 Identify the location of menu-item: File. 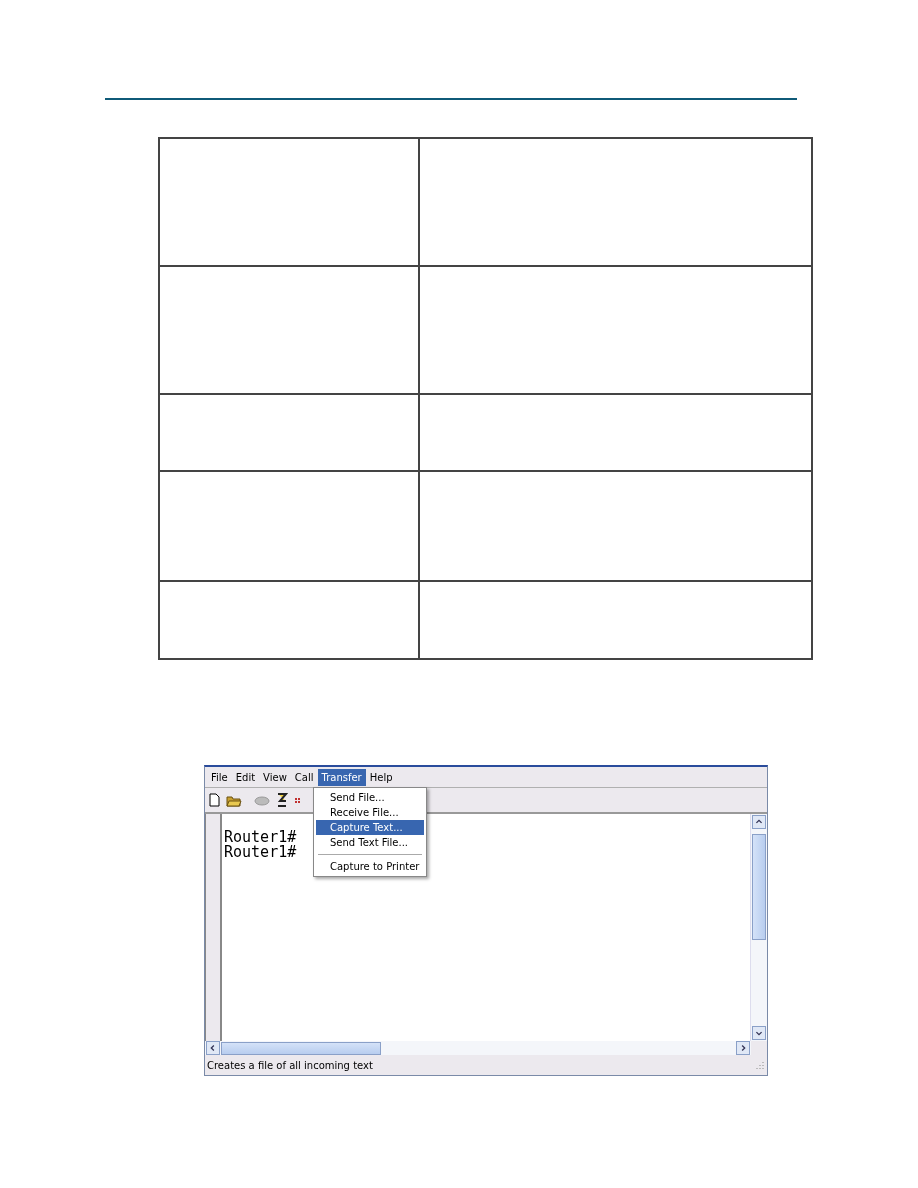
(219, 777).